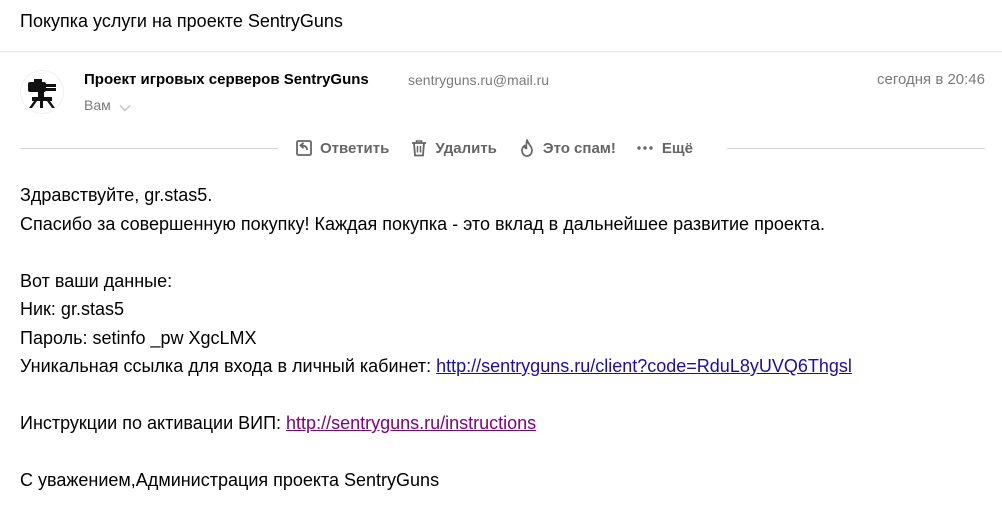  Describe the element at coordinates (97, 105) in the screenshot. I see `recipient-label: Вам` at that location.